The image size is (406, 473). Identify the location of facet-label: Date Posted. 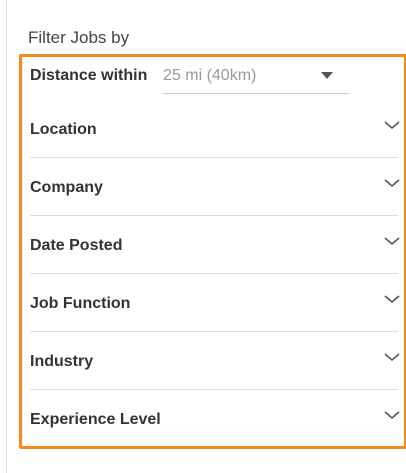
(76, 245).